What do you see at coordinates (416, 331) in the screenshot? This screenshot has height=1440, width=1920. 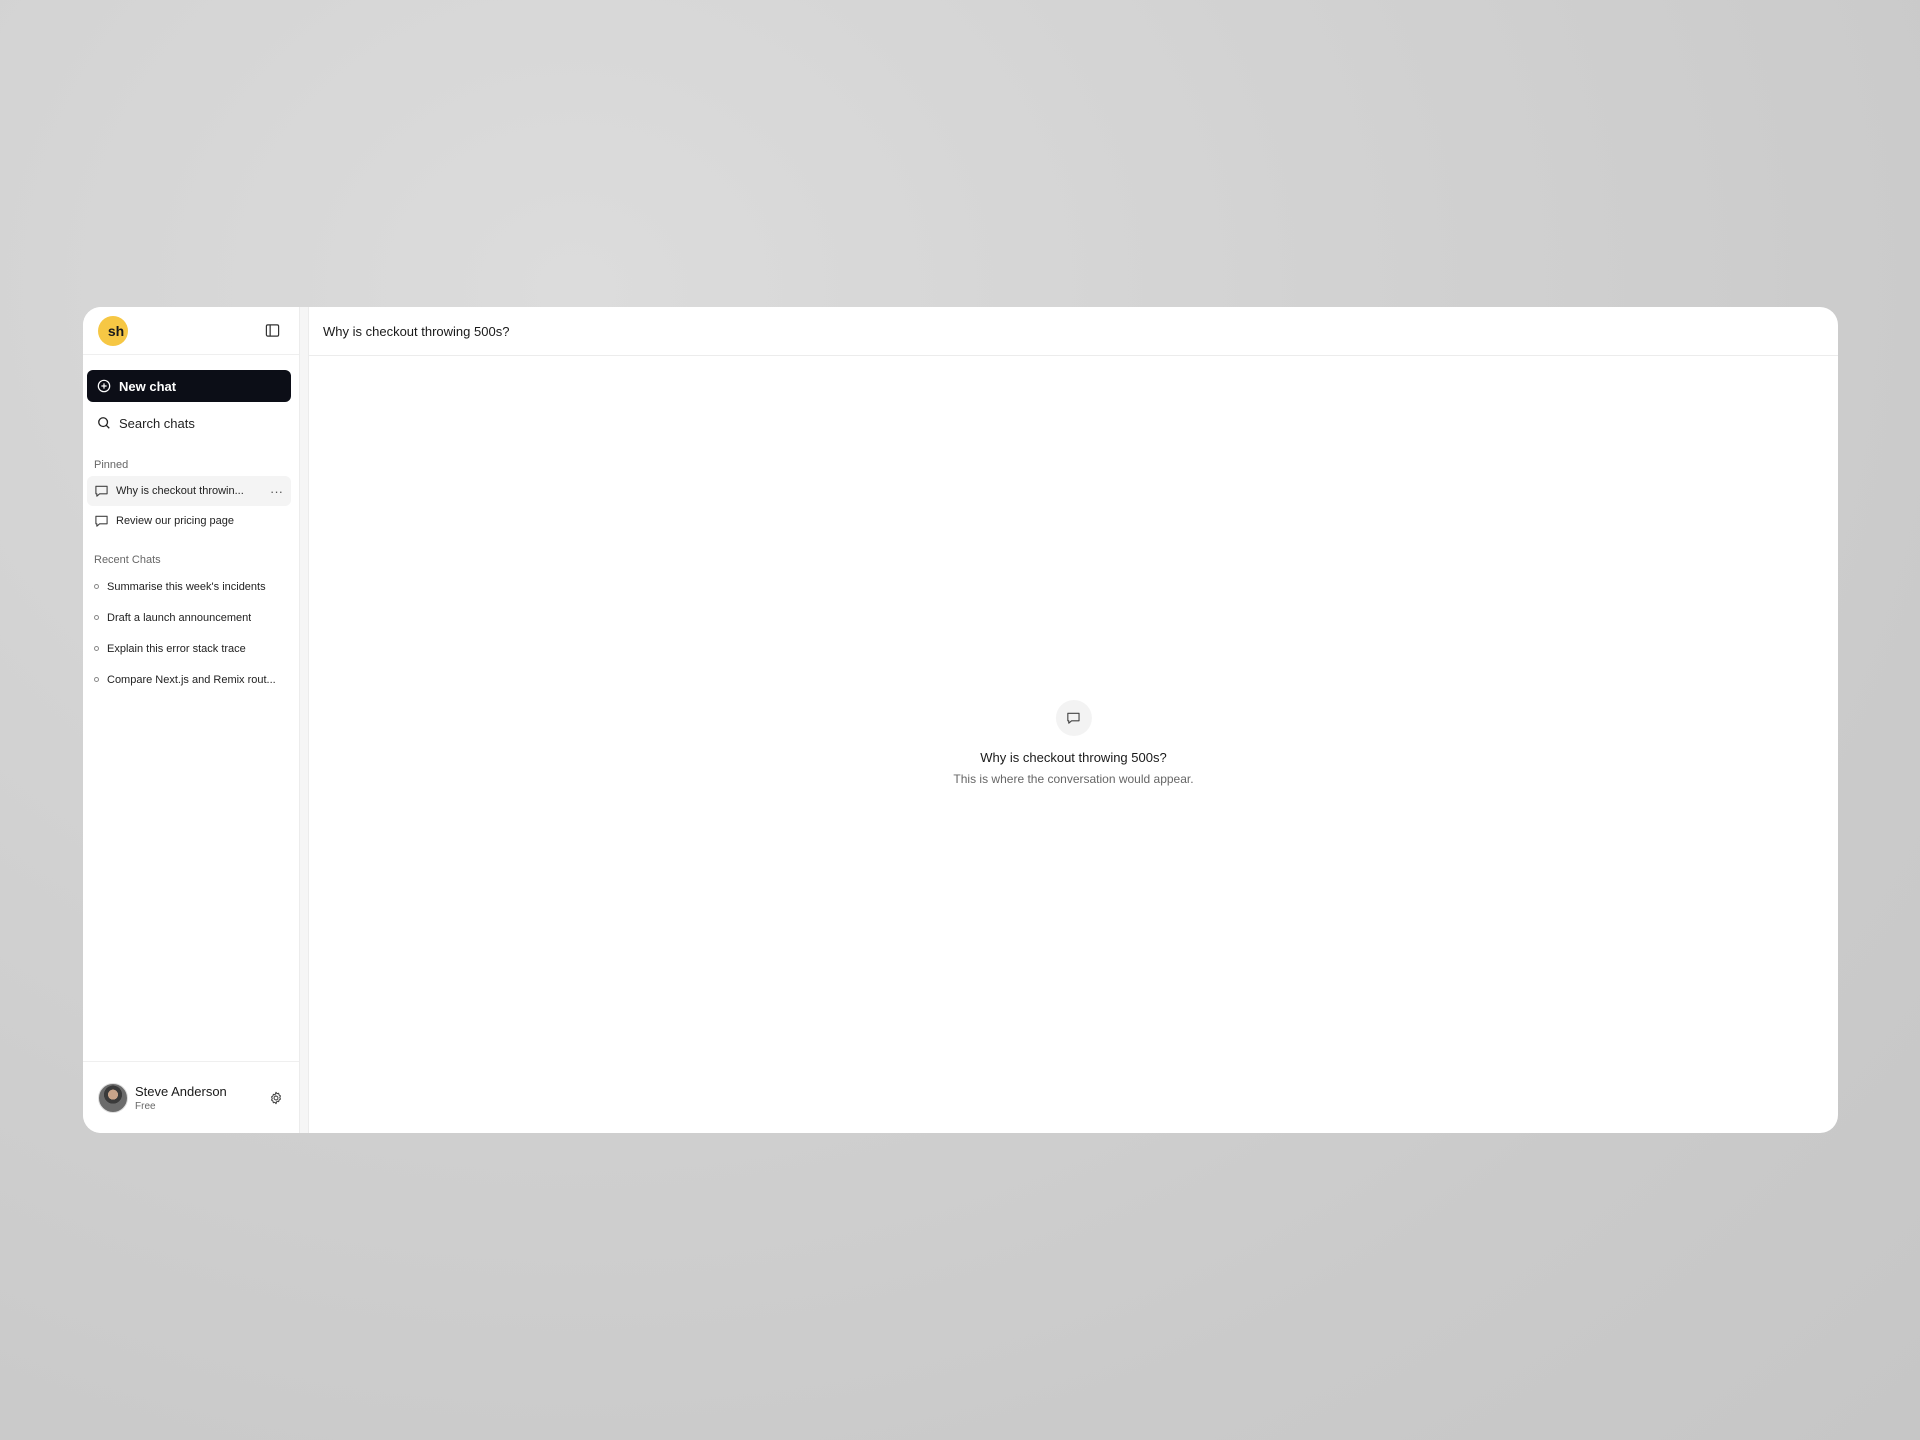 I see `chat-title: Why is checkout throwing 500s?` at bounding box center [416, 331].